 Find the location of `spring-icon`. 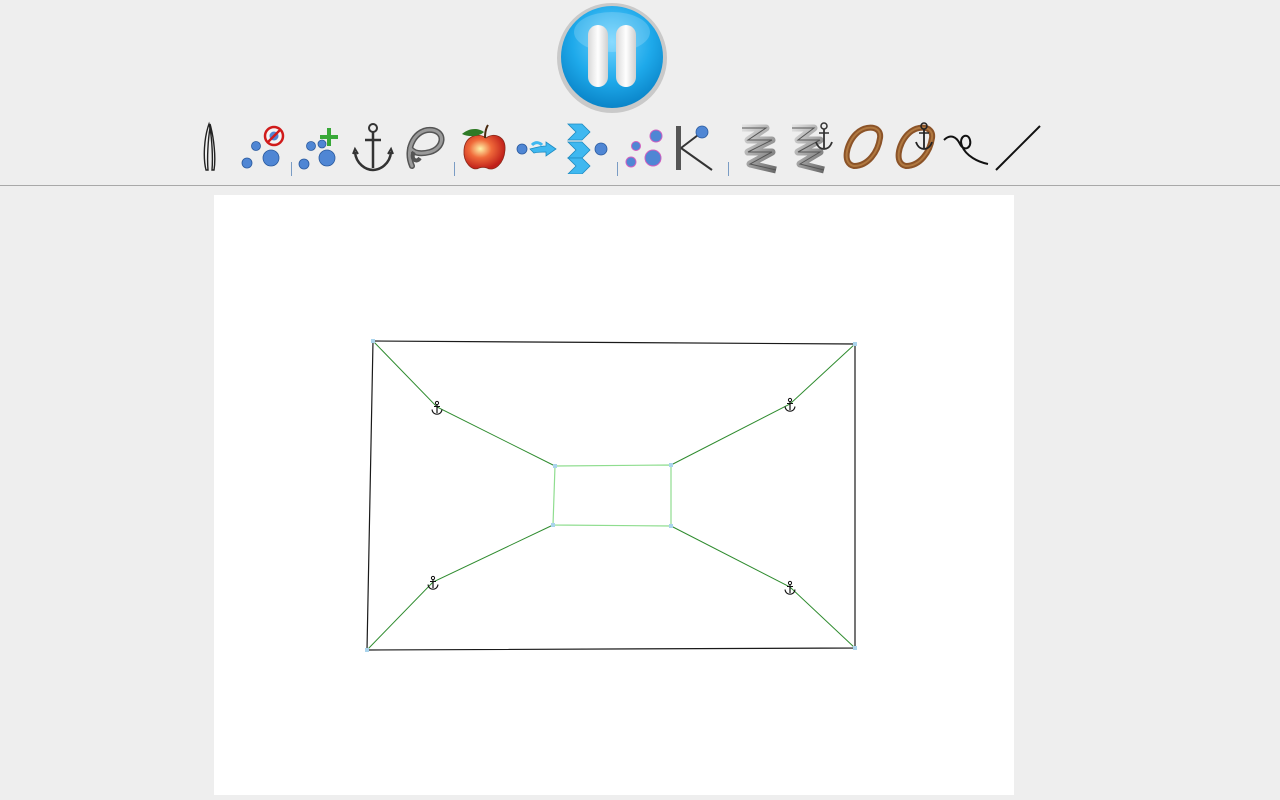

spring-icon is located at coordinates (759, 149).